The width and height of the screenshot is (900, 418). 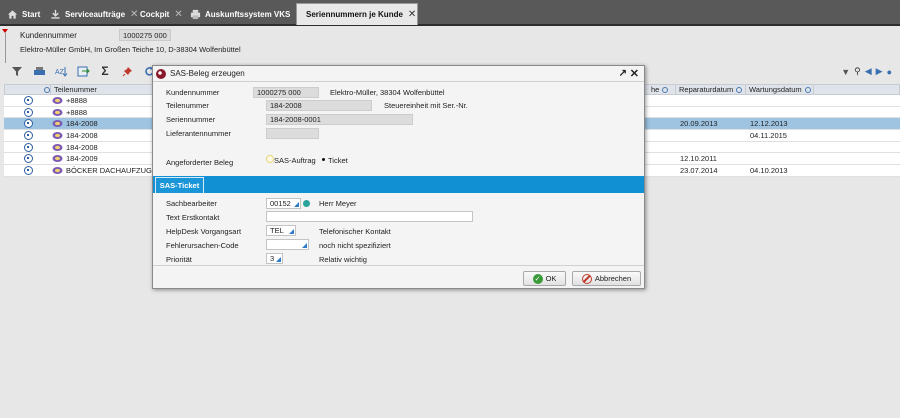 What do you see at coordinates (82, 159) in the screenshot?
I see `teilenummer-cell: 184-2009` at bounding box center [82, 159].